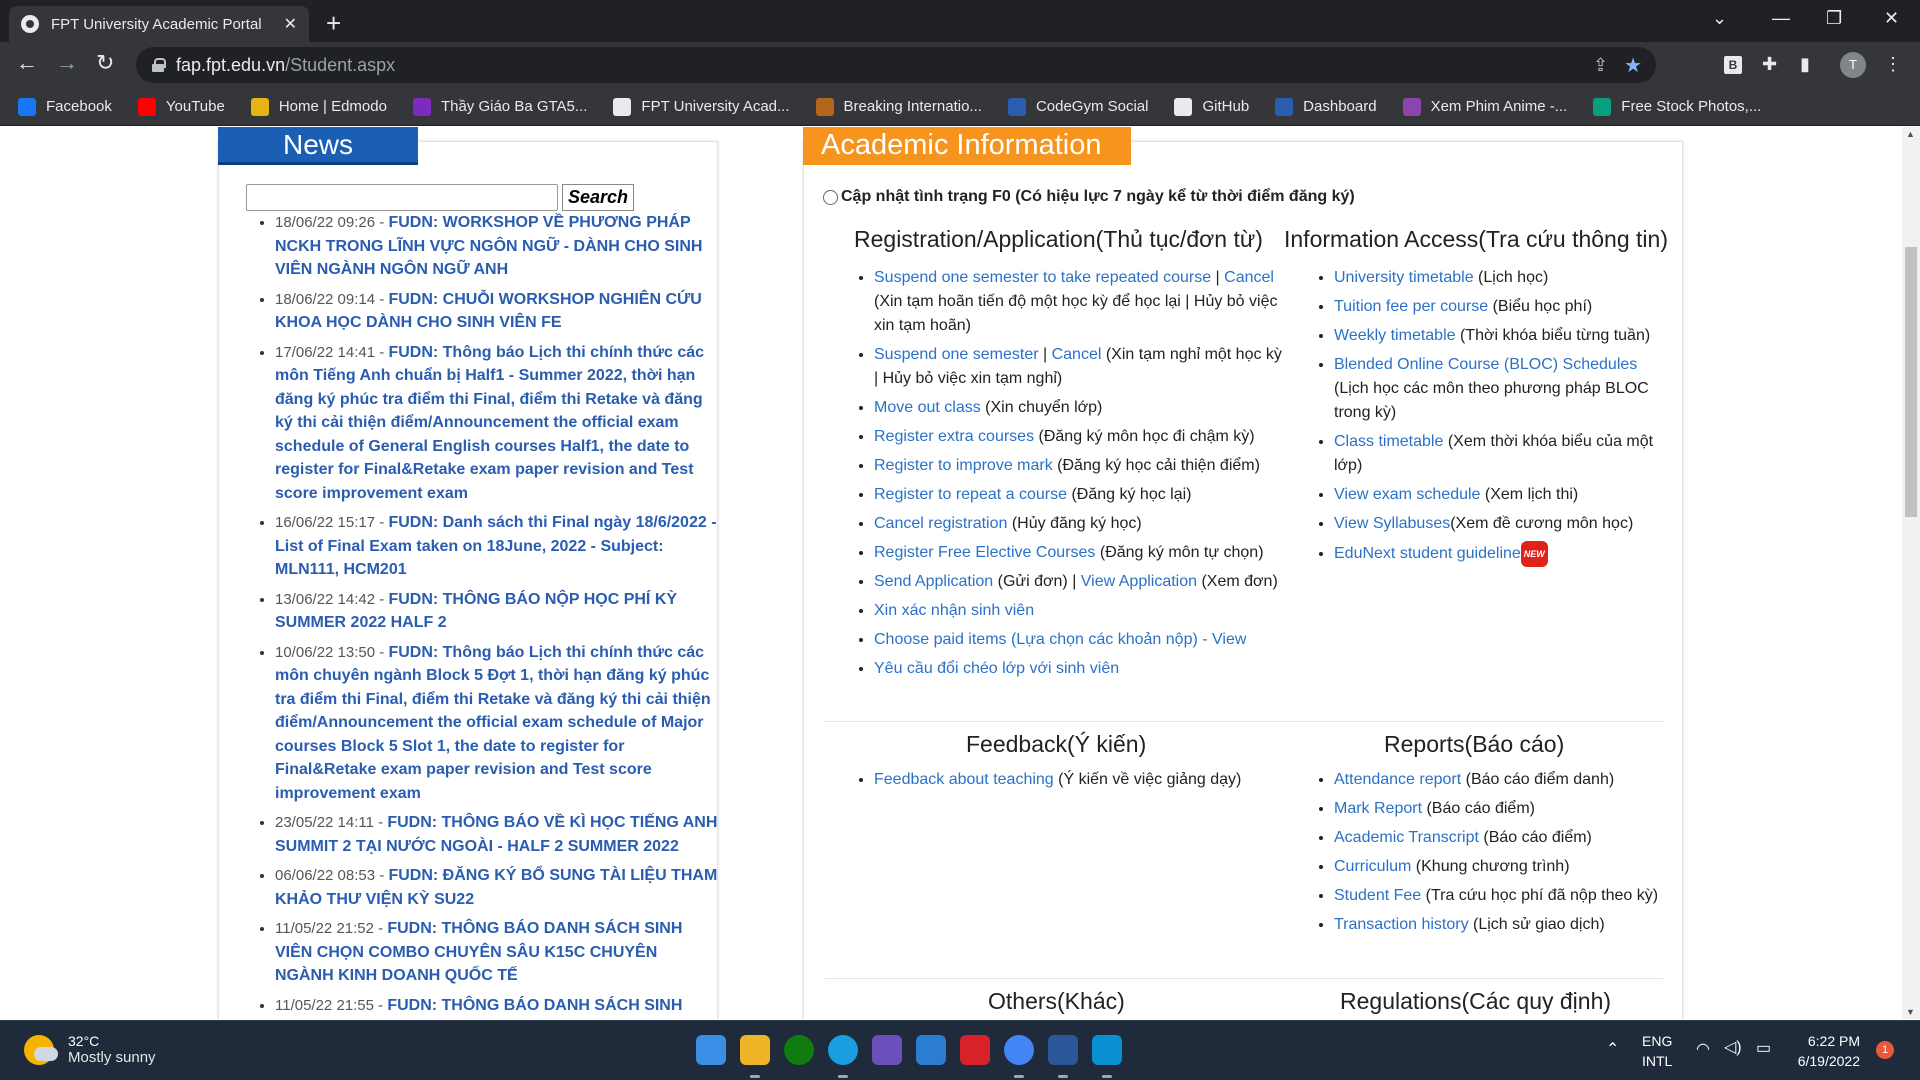  I want to click on bookmark-item: YouTube, so click(181, 106).